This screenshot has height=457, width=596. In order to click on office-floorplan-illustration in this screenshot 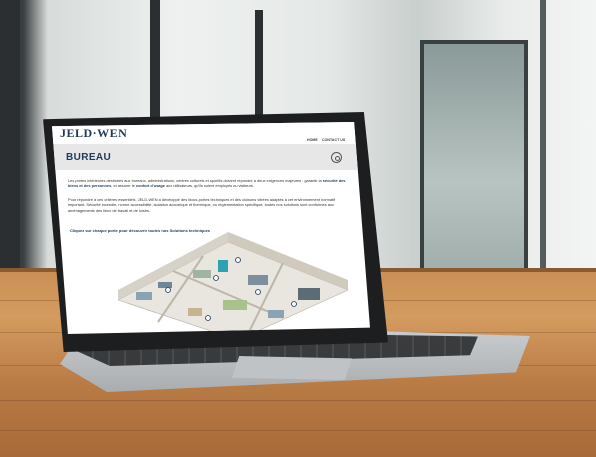, I will do `click(228, 282)`.